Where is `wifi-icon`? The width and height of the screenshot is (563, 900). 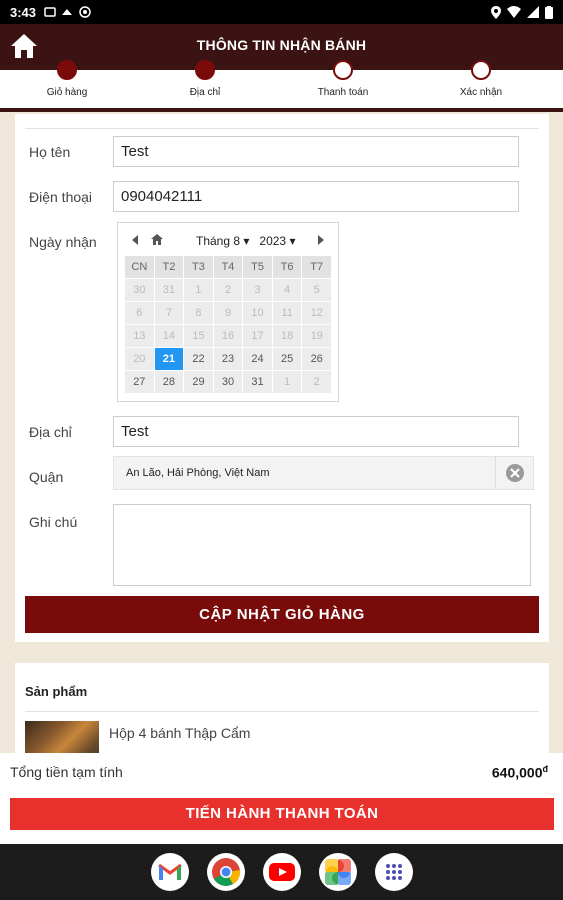
wifi-icon is located at coordinates (514, 12).